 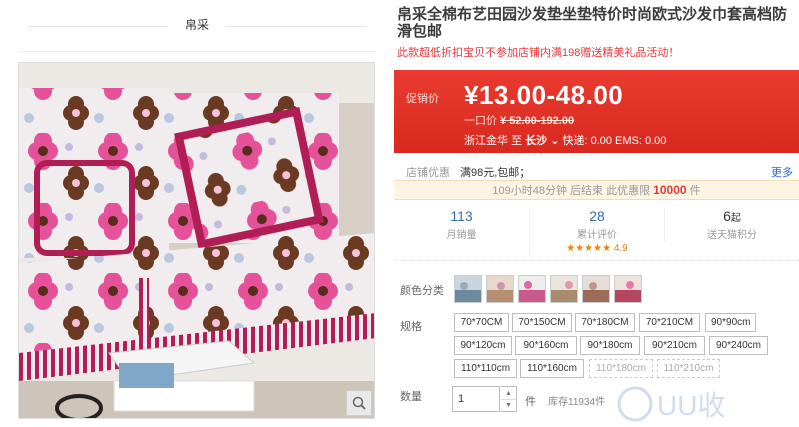 What do you see at coordinates (782, 172) in the screenshot?
I see `more-link: 更多` at bounding box center [782, 172].